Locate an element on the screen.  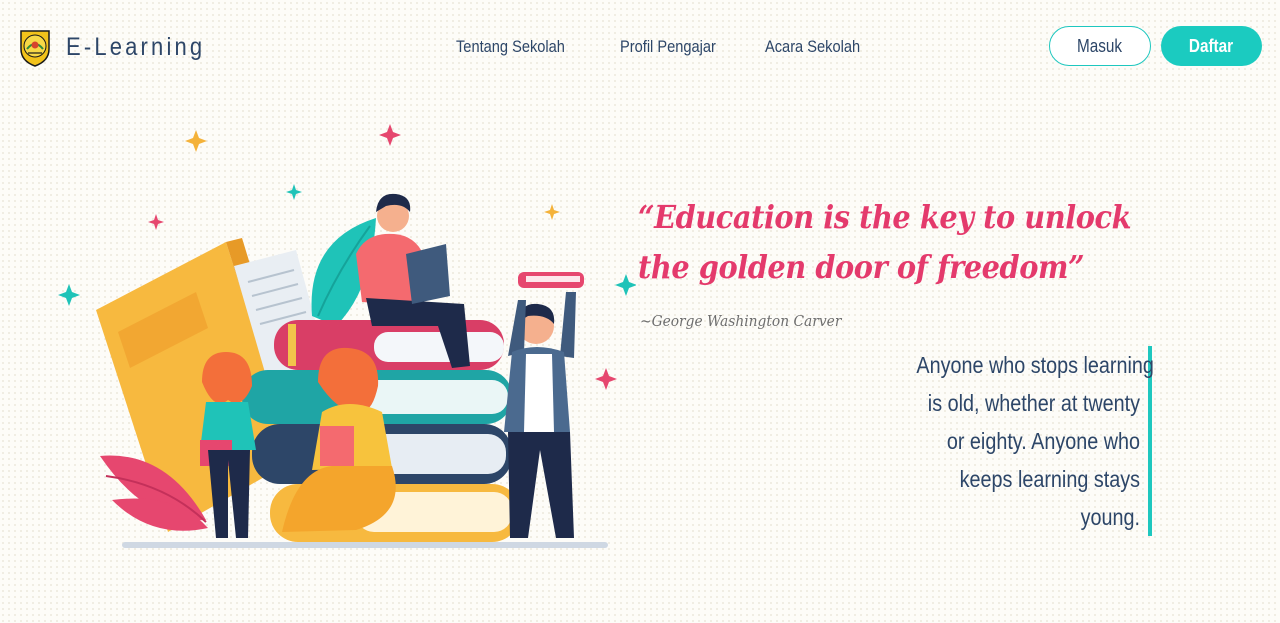
register-button-label: Daftar is located at coordinates (1211, 45).